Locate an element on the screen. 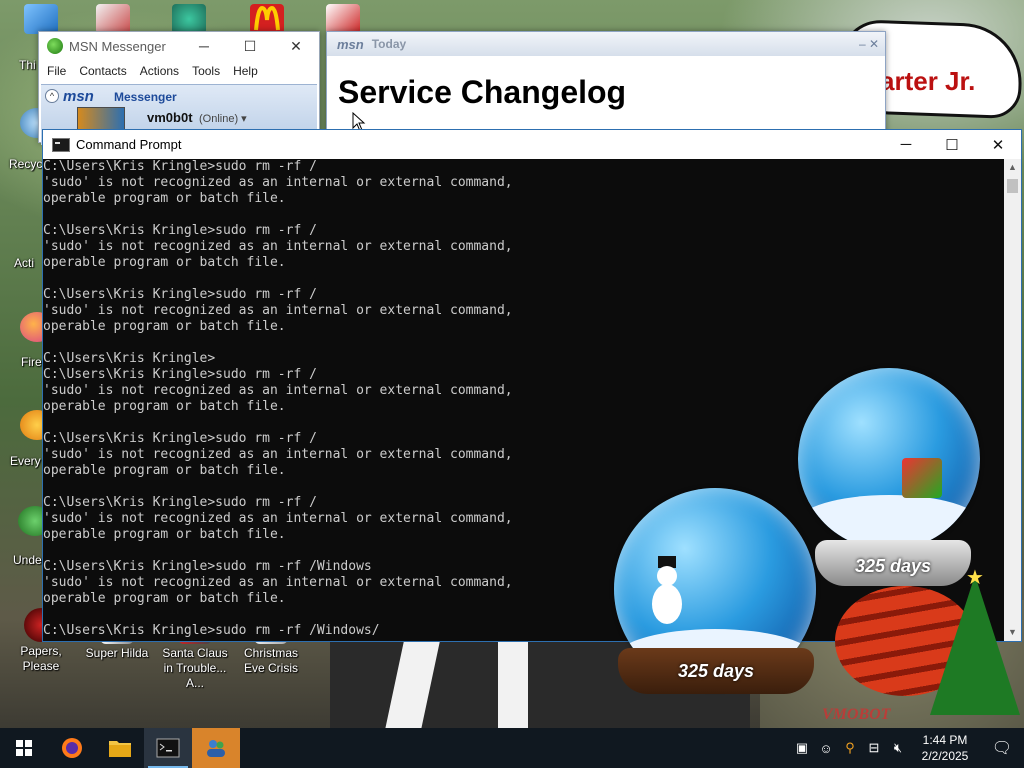 The image size is (1024, 768). snowman-icon is located at coordinates (667, 591).